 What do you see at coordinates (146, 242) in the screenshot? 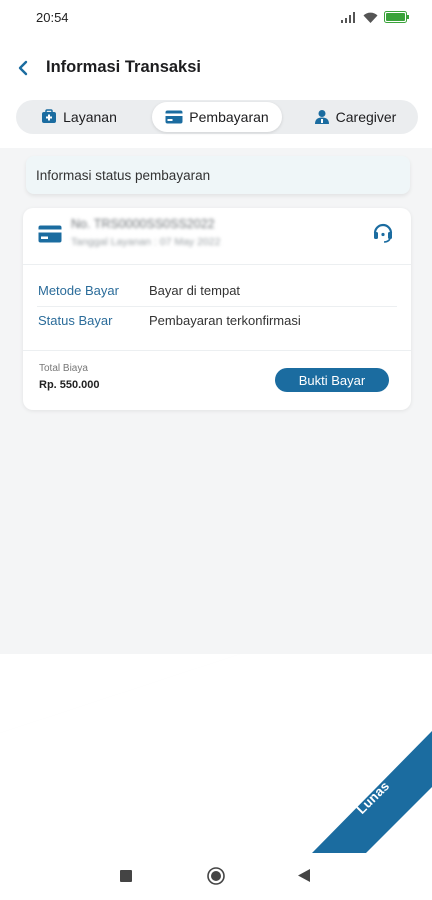
I see `transaction-date: Tanggal Layanan : 07 May 2022` at bounding box center [146, 242].